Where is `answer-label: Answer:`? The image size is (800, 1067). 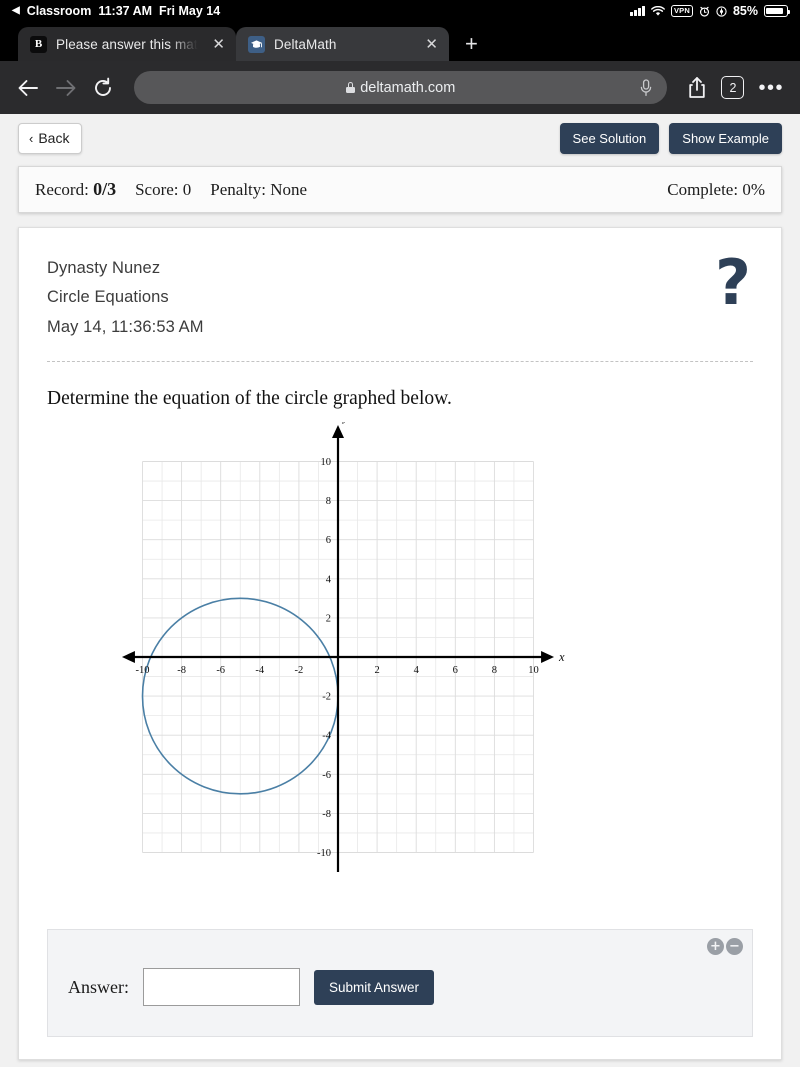 answer-label: Answer: is located at coordinates (98, 986).